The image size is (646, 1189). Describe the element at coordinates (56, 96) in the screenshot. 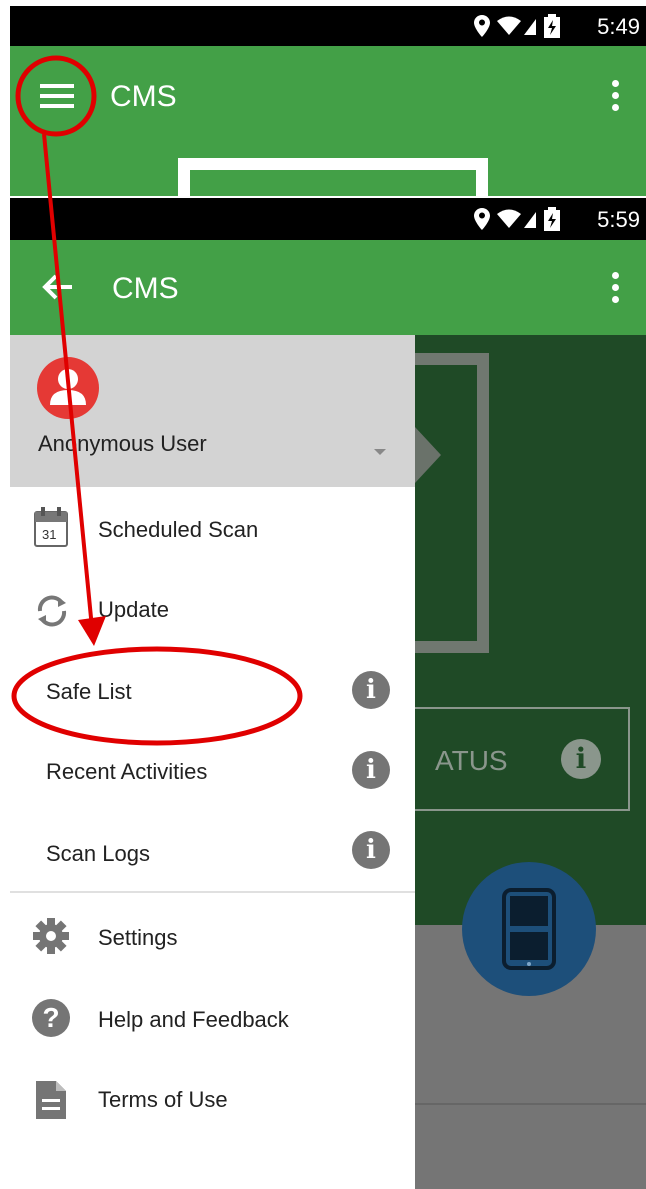

I see `menu-highlight-circle` at that location.